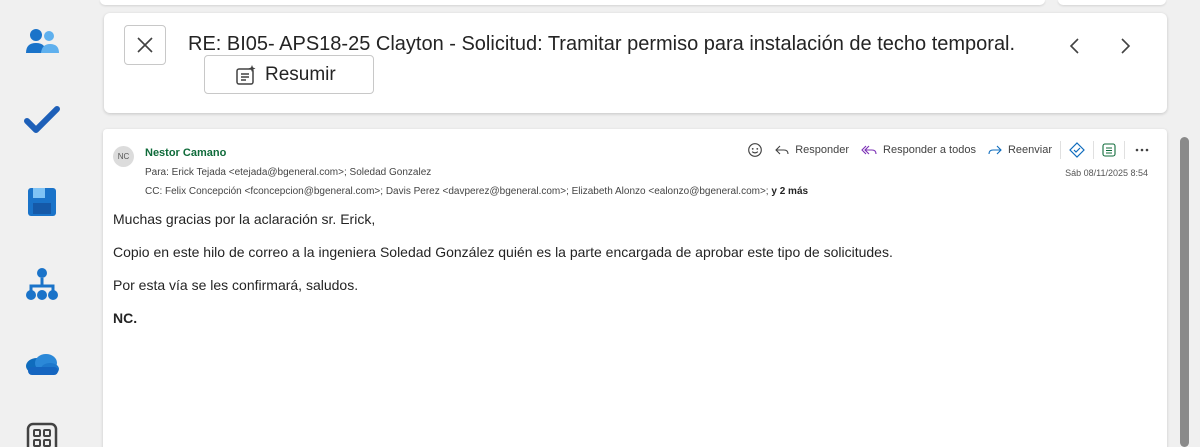 This screenshot has width=1200, height=447. I want to click on more-icon, so click(1142, 150).